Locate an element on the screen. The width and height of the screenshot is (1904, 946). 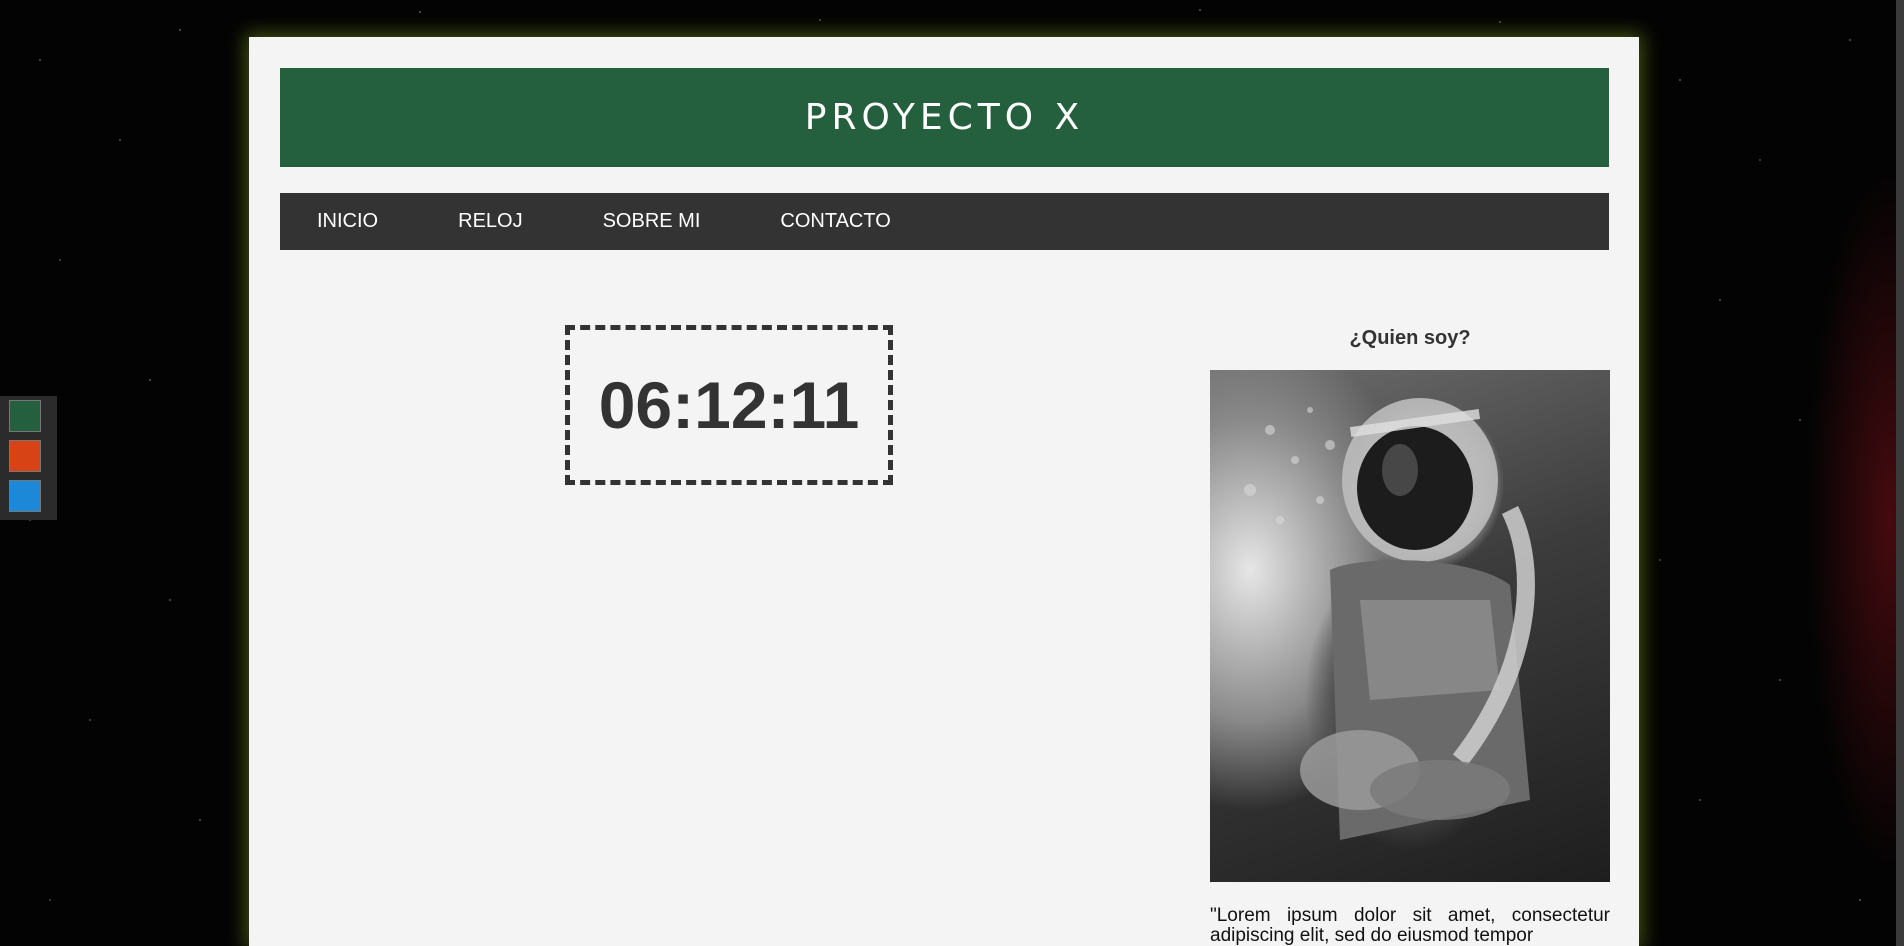
clock-display: 06:12:11 is located at coordinates (729, 405).